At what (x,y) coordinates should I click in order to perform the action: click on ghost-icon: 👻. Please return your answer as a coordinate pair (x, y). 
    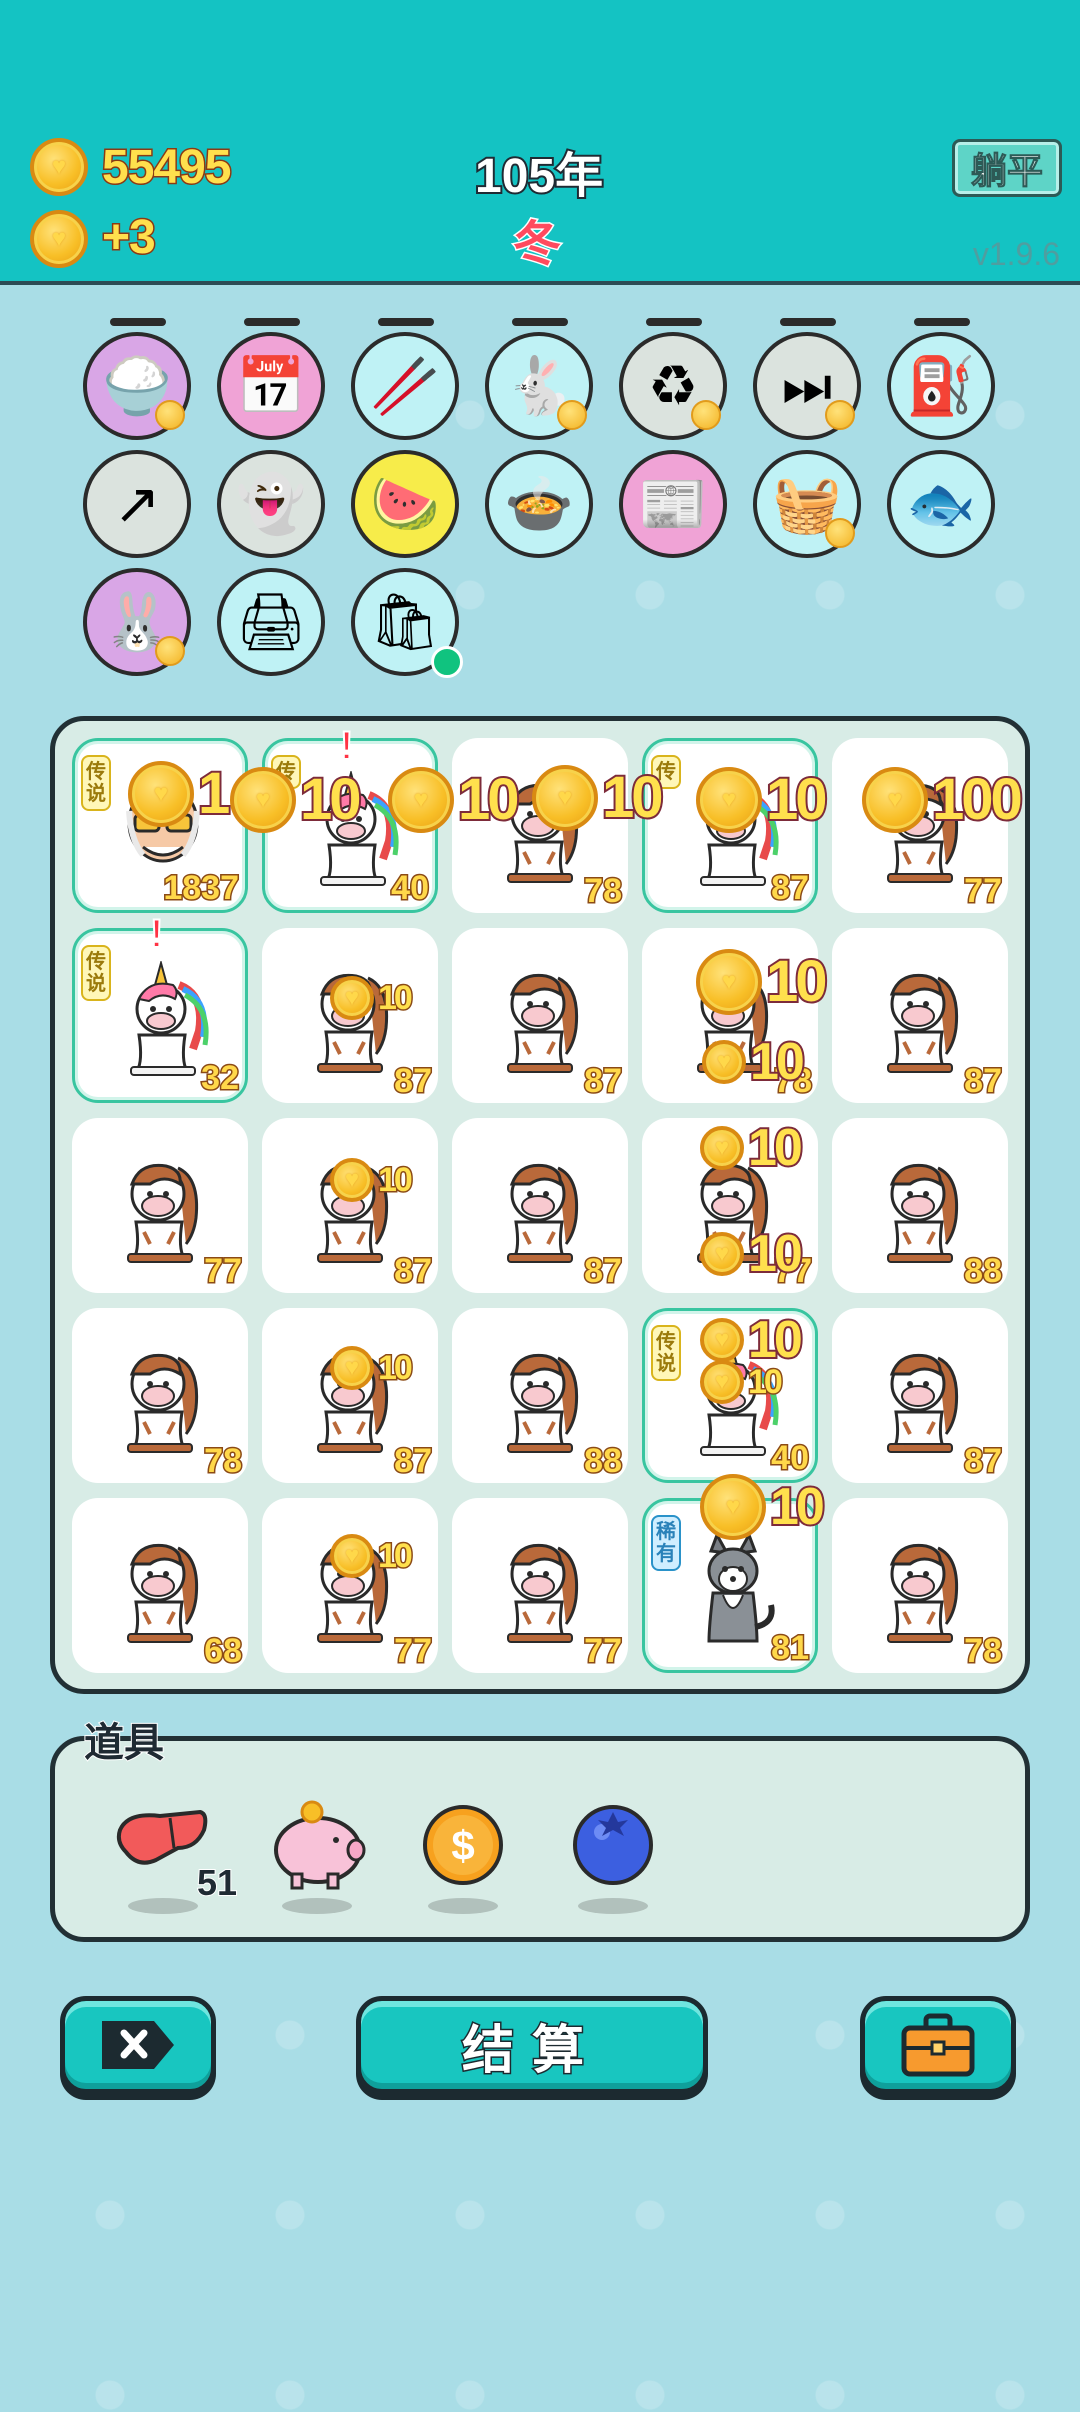
    Looking at the image, I should click on (271, 503).